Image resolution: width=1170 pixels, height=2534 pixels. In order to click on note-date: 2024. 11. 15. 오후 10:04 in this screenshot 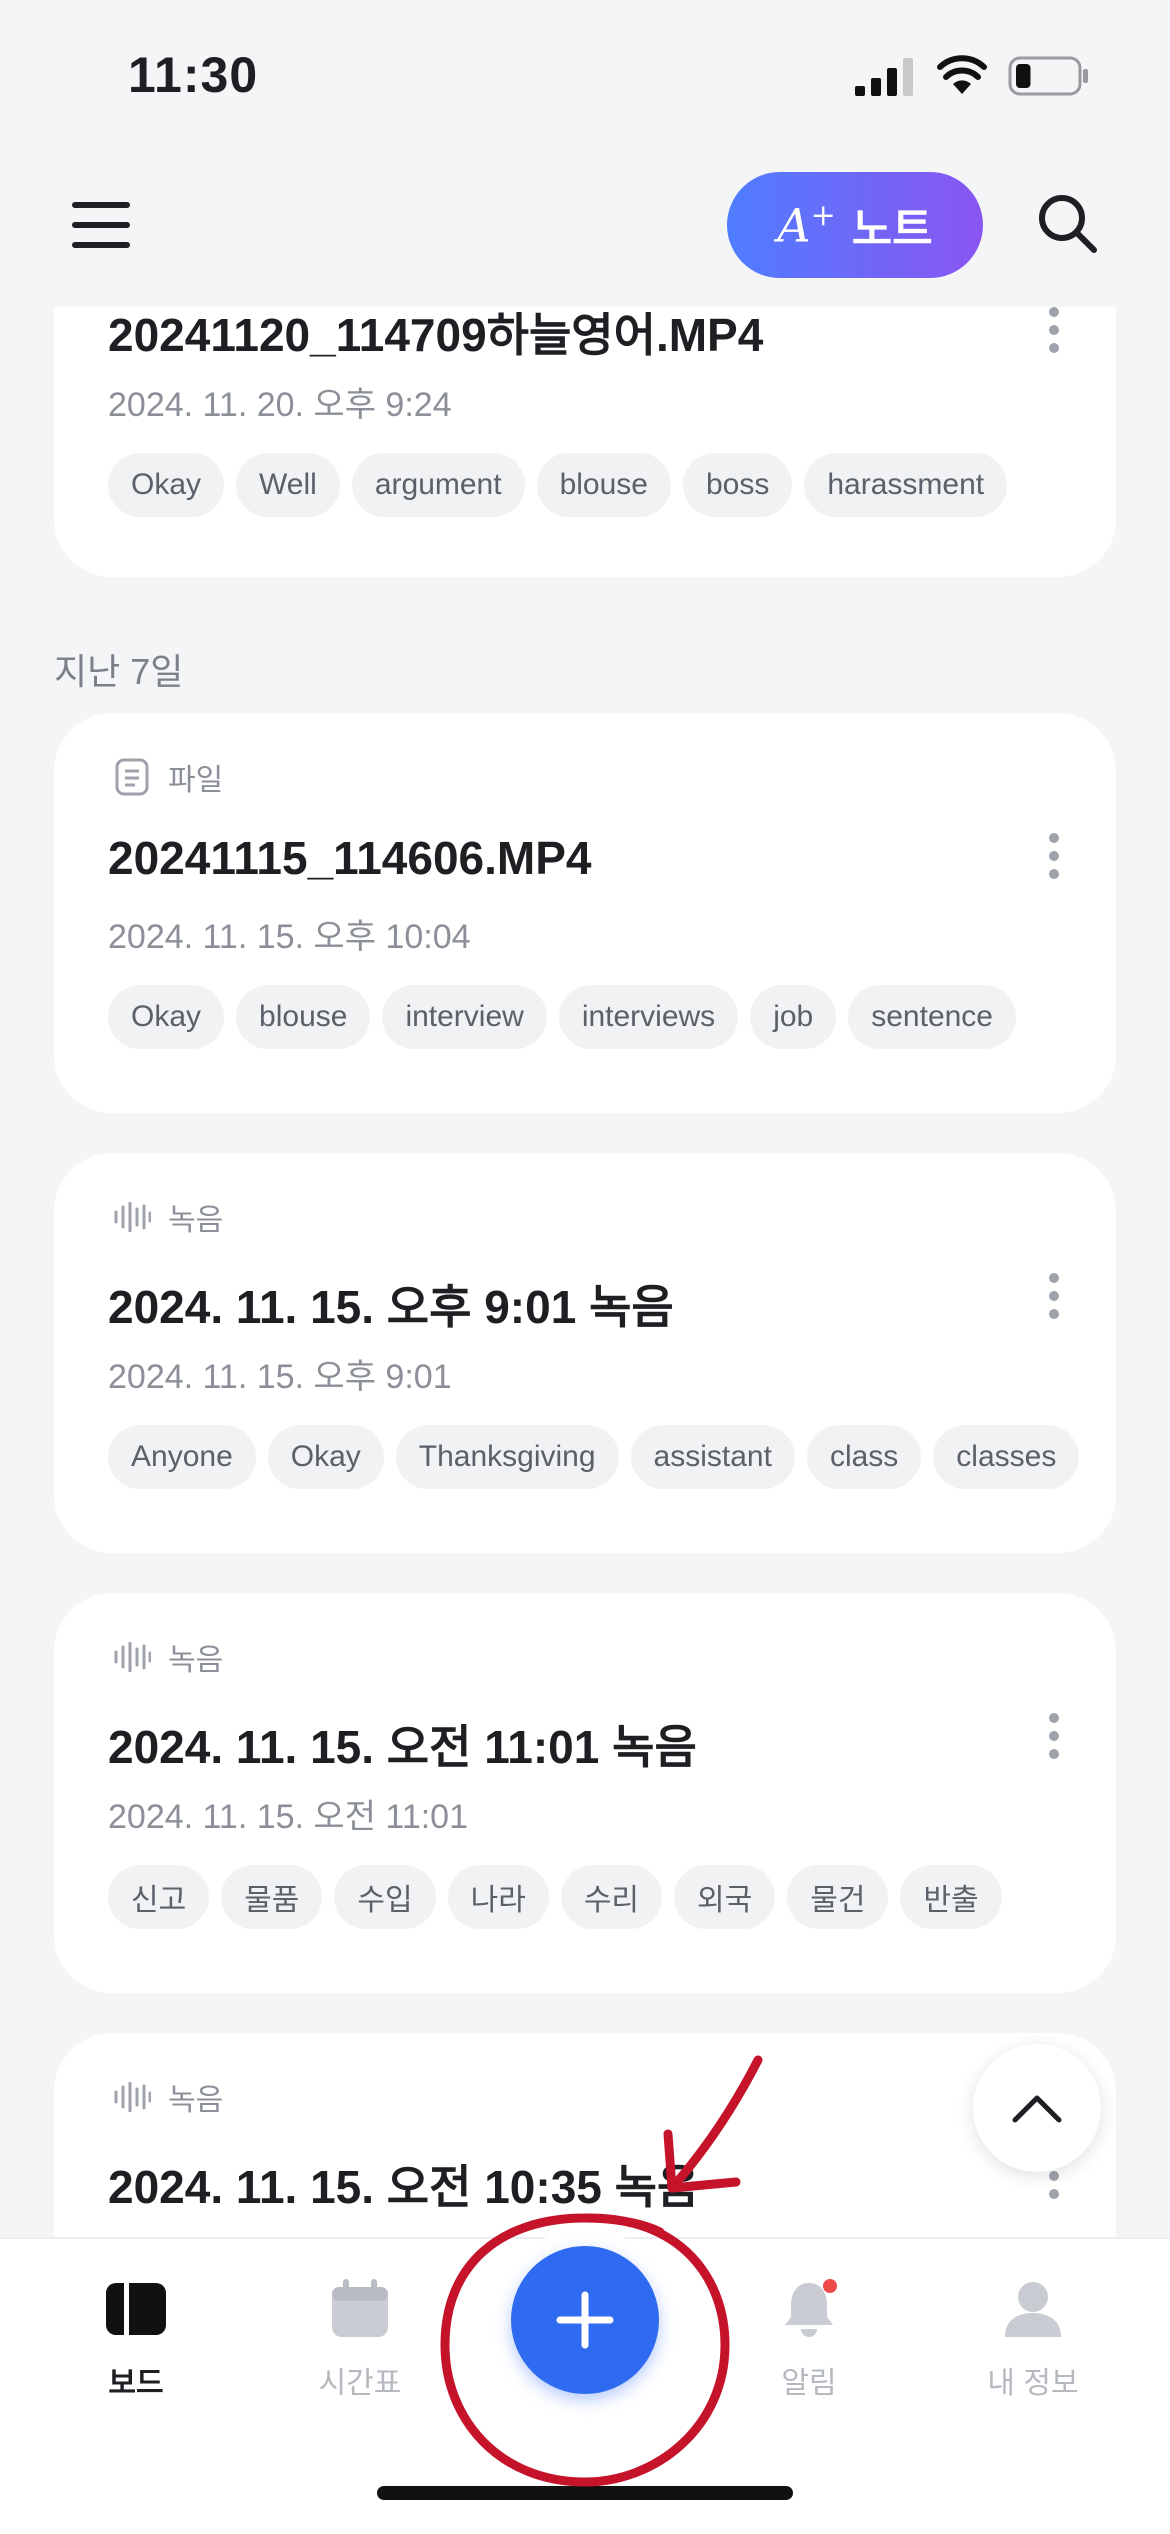, I will do `click(289, 937)`.